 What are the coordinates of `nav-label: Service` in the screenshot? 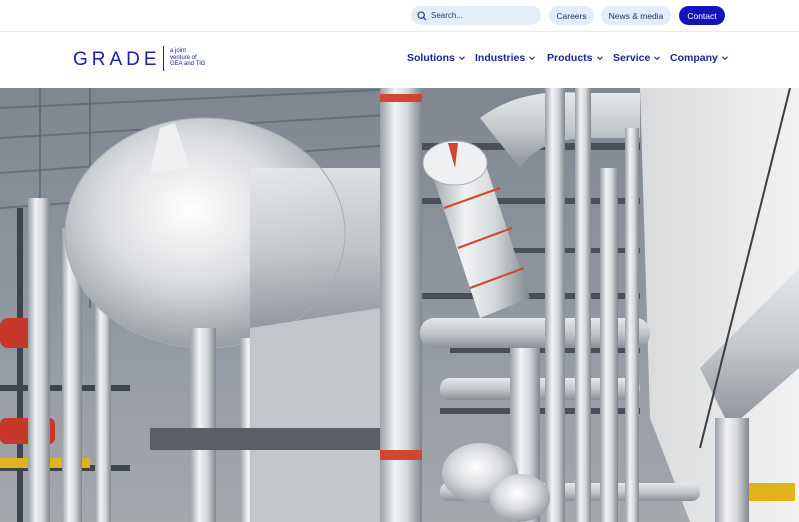 It's located at (632, 58).